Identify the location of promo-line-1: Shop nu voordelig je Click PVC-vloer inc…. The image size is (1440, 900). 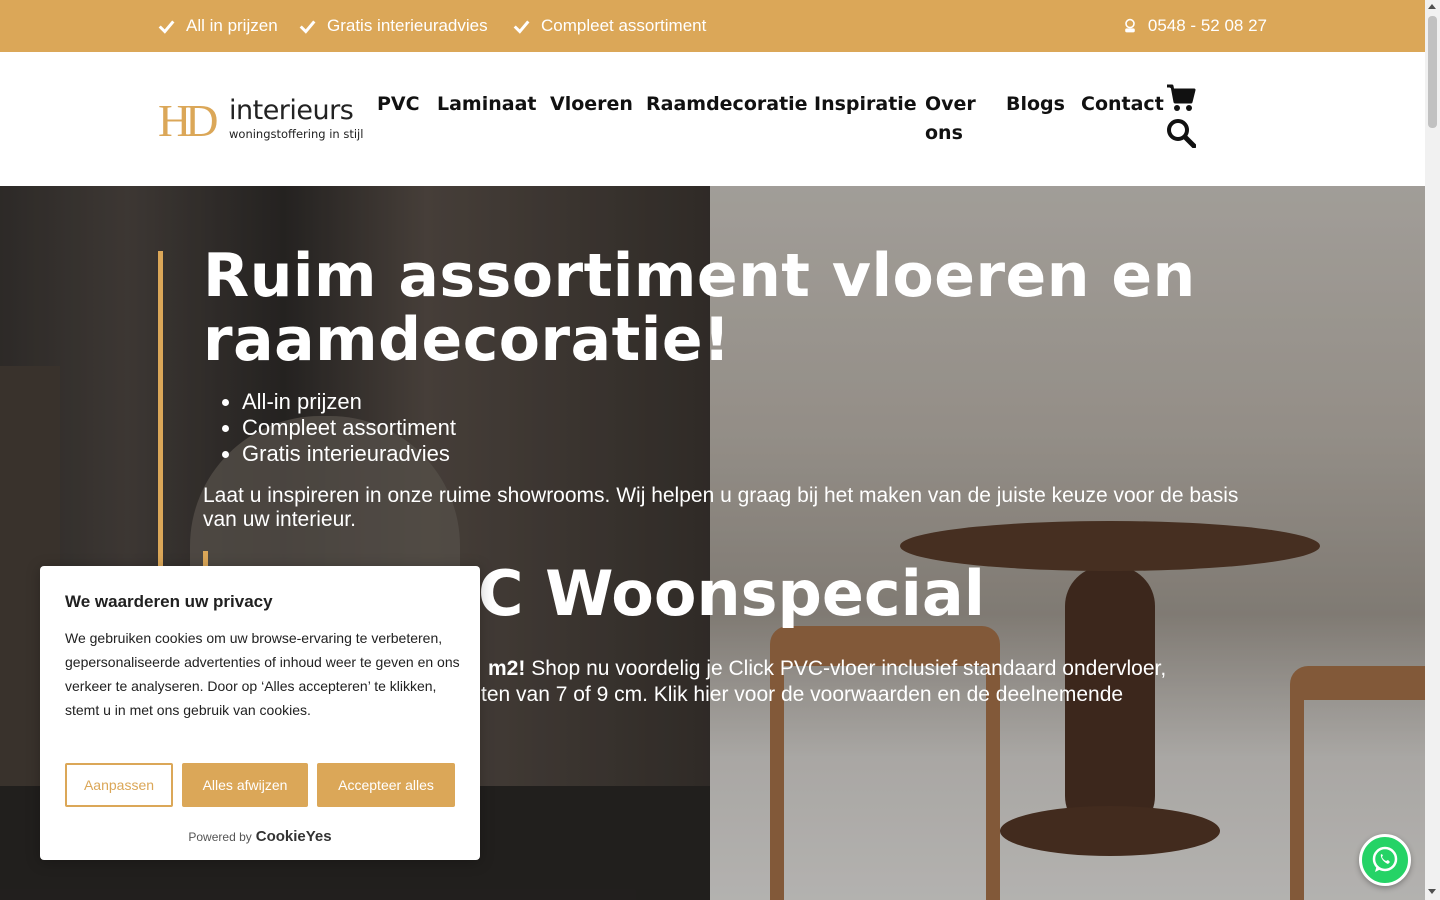
(846, 668).